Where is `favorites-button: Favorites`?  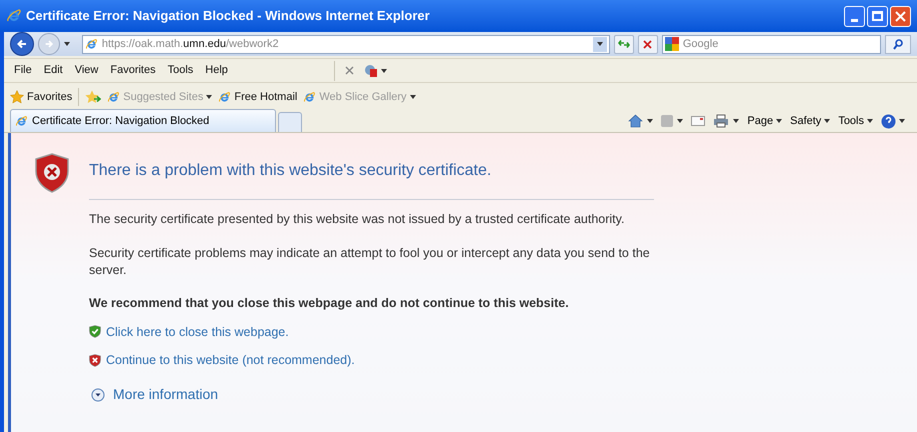
favorites-button: Favorites is located at coordinates (41, 97).